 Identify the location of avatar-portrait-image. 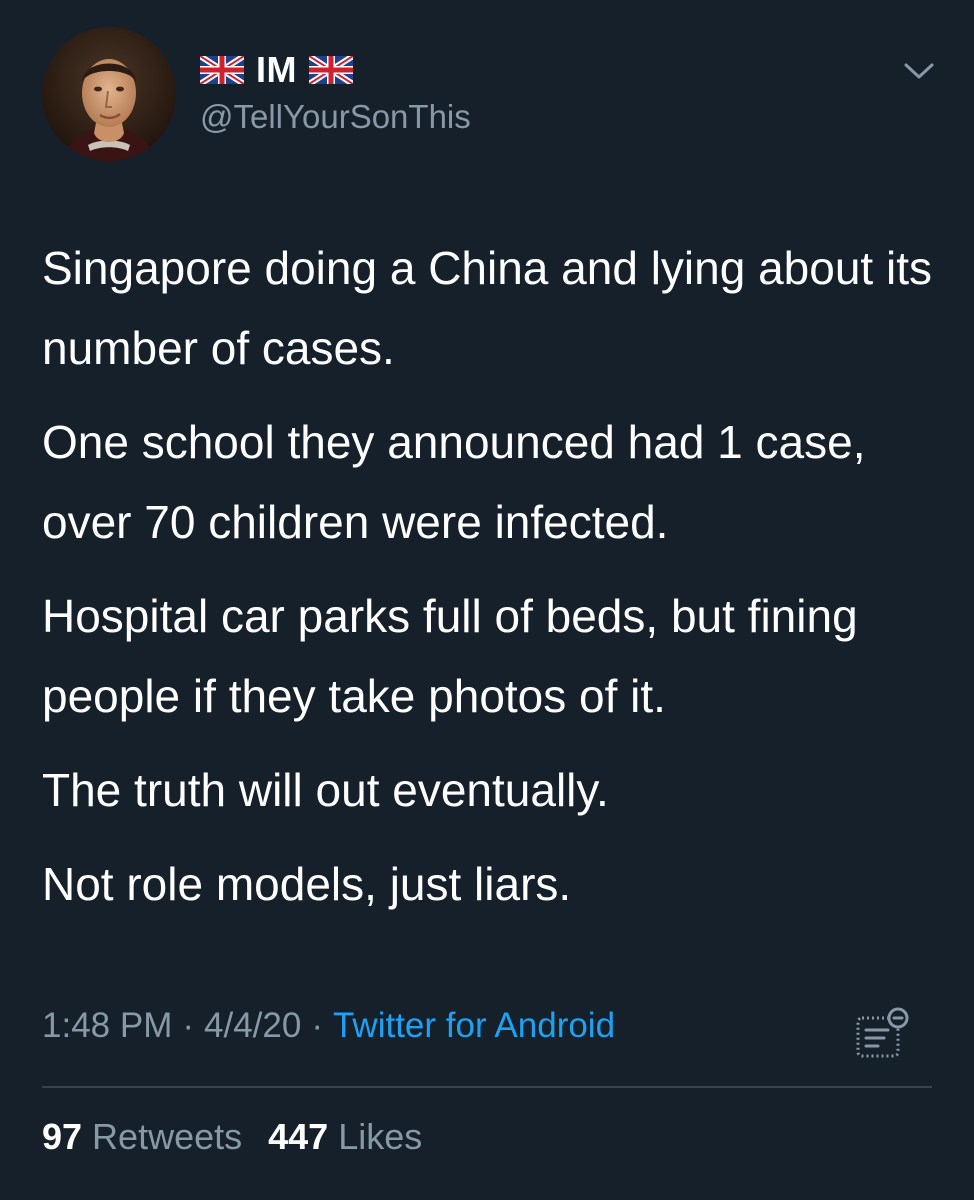
(109, 94).